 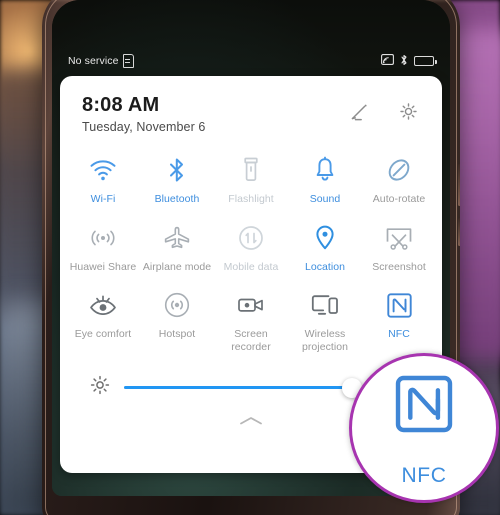 I want to click on clock-time: 8:08 AM, so click(x=121, y=105).